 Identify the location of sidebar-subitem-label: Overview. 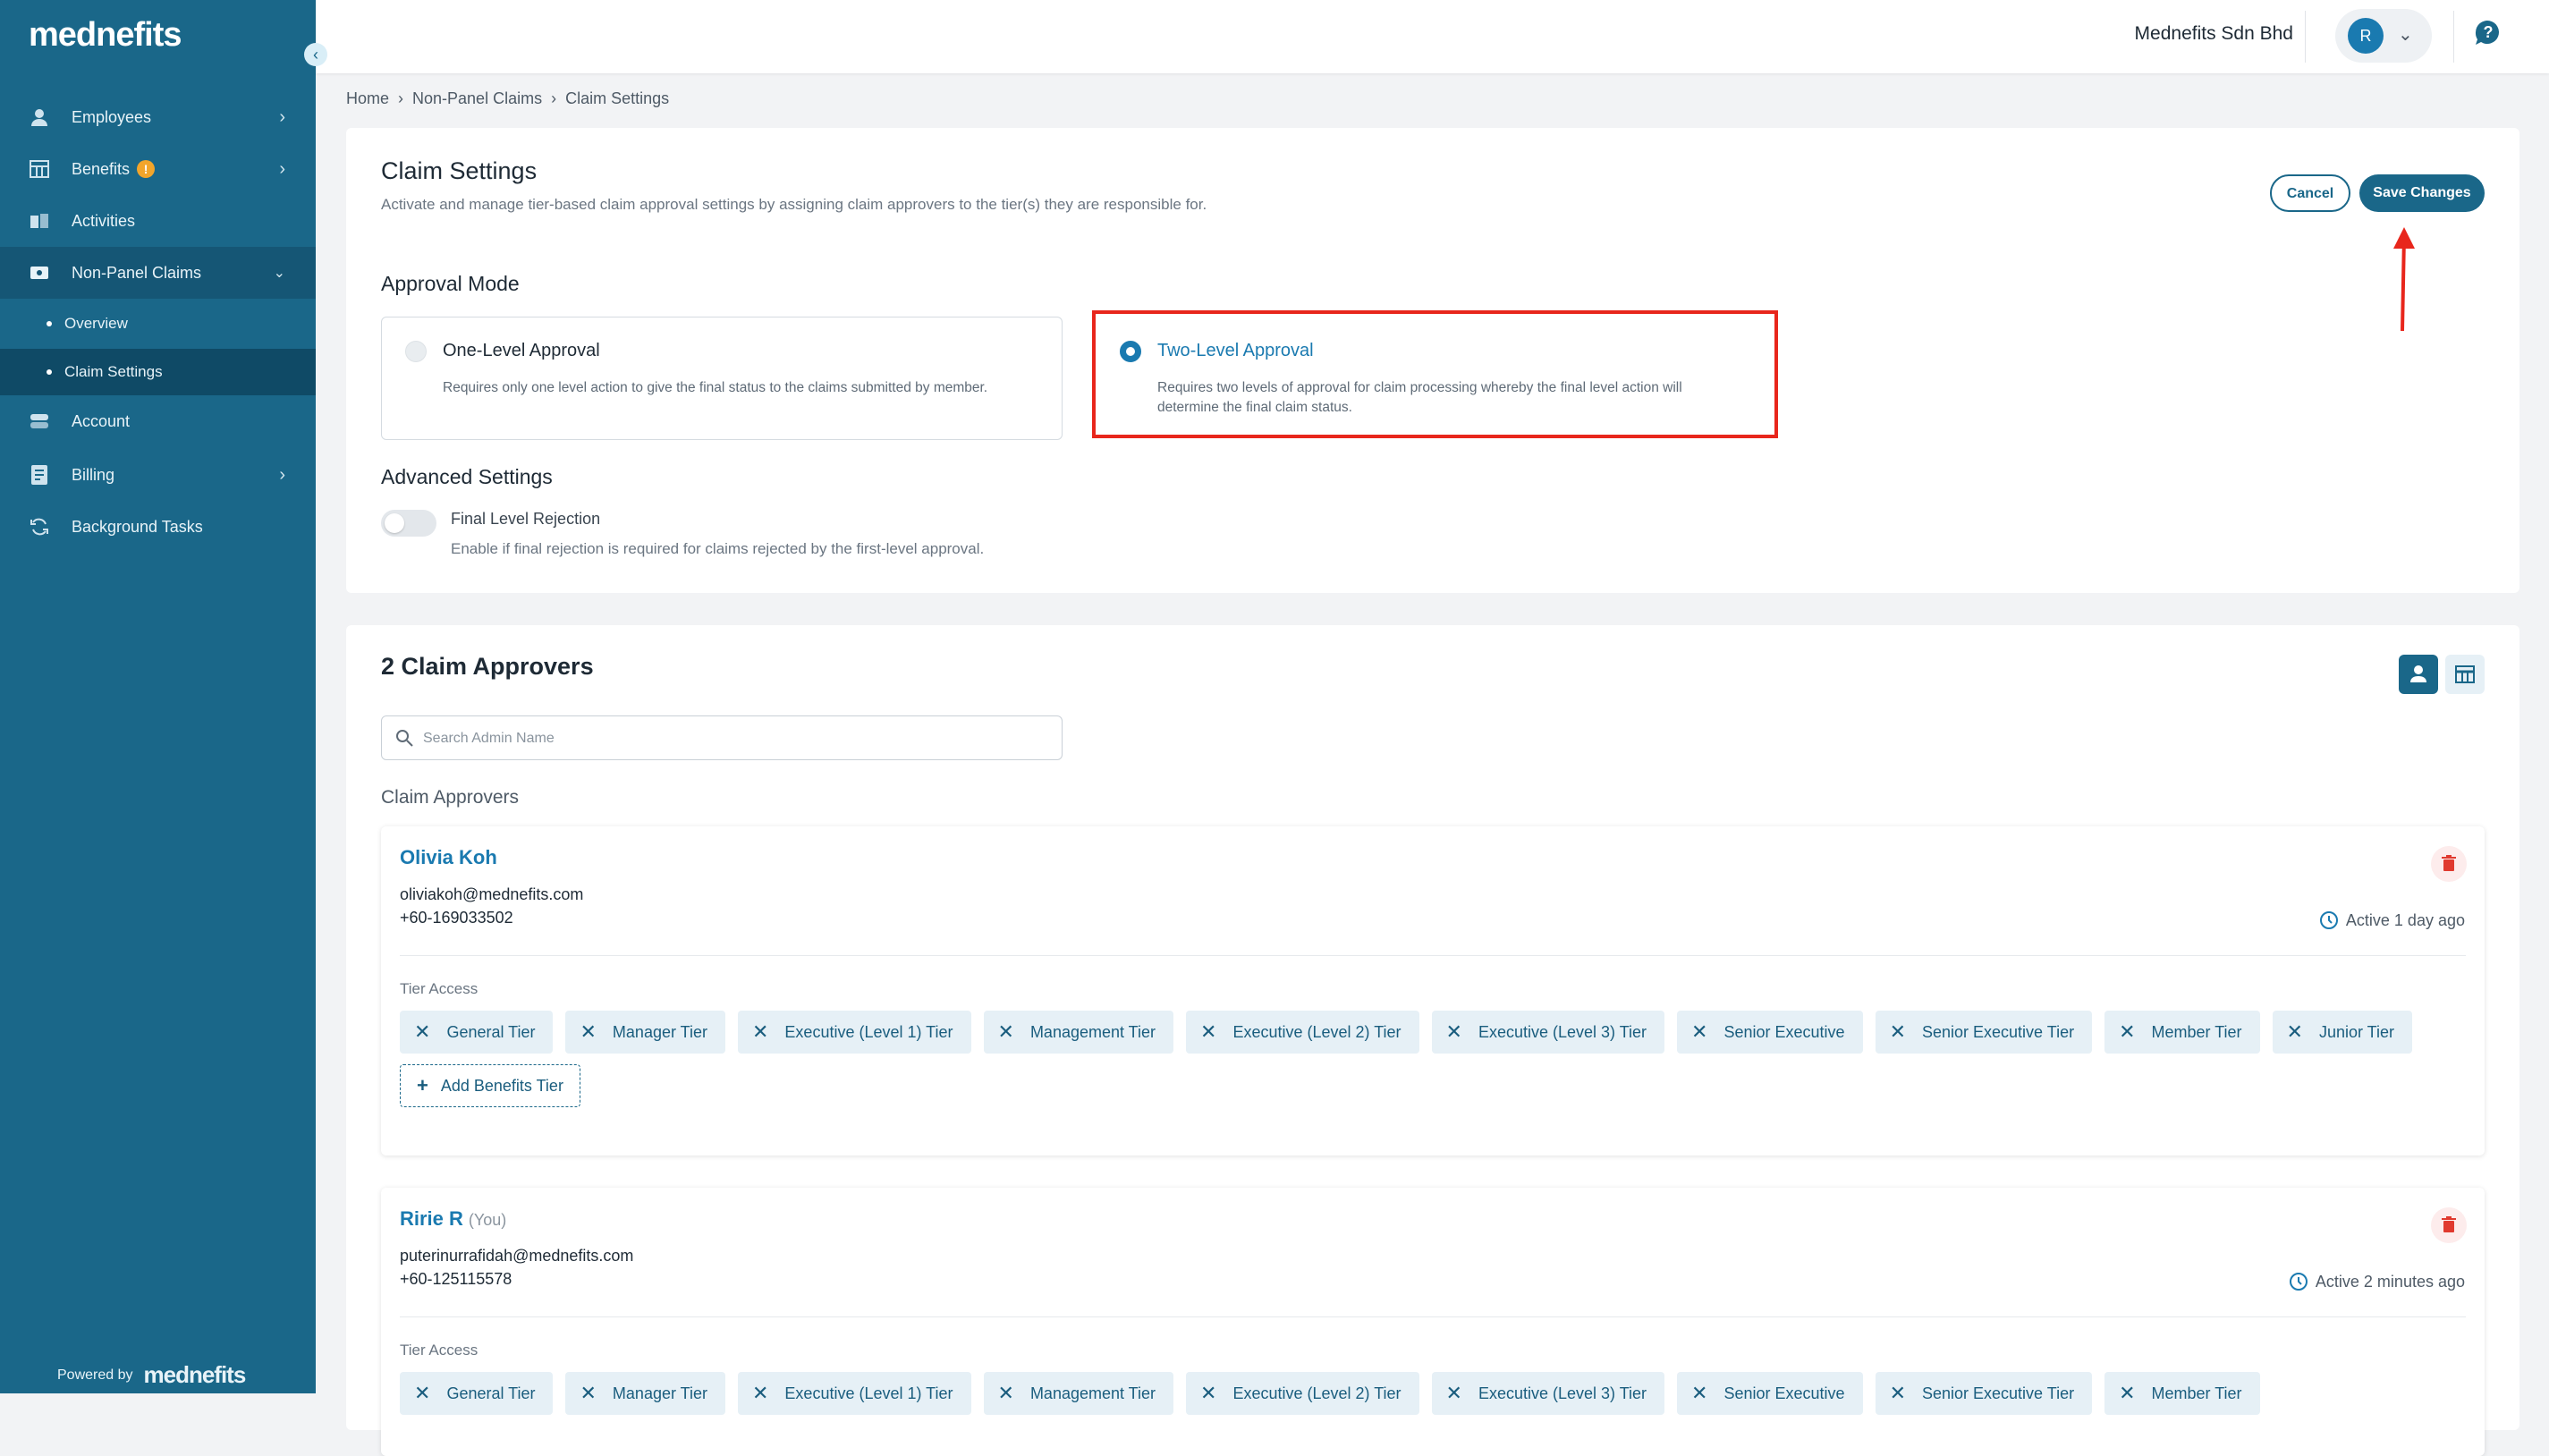
(96, 323).